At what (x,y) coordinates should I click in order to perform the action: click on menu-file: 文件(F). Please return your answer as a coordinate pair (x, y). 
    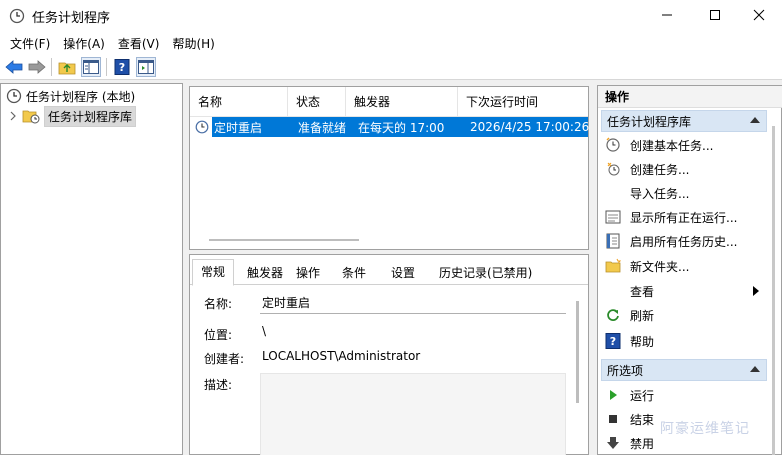
    Looking at the image, I should click on (28, 43).